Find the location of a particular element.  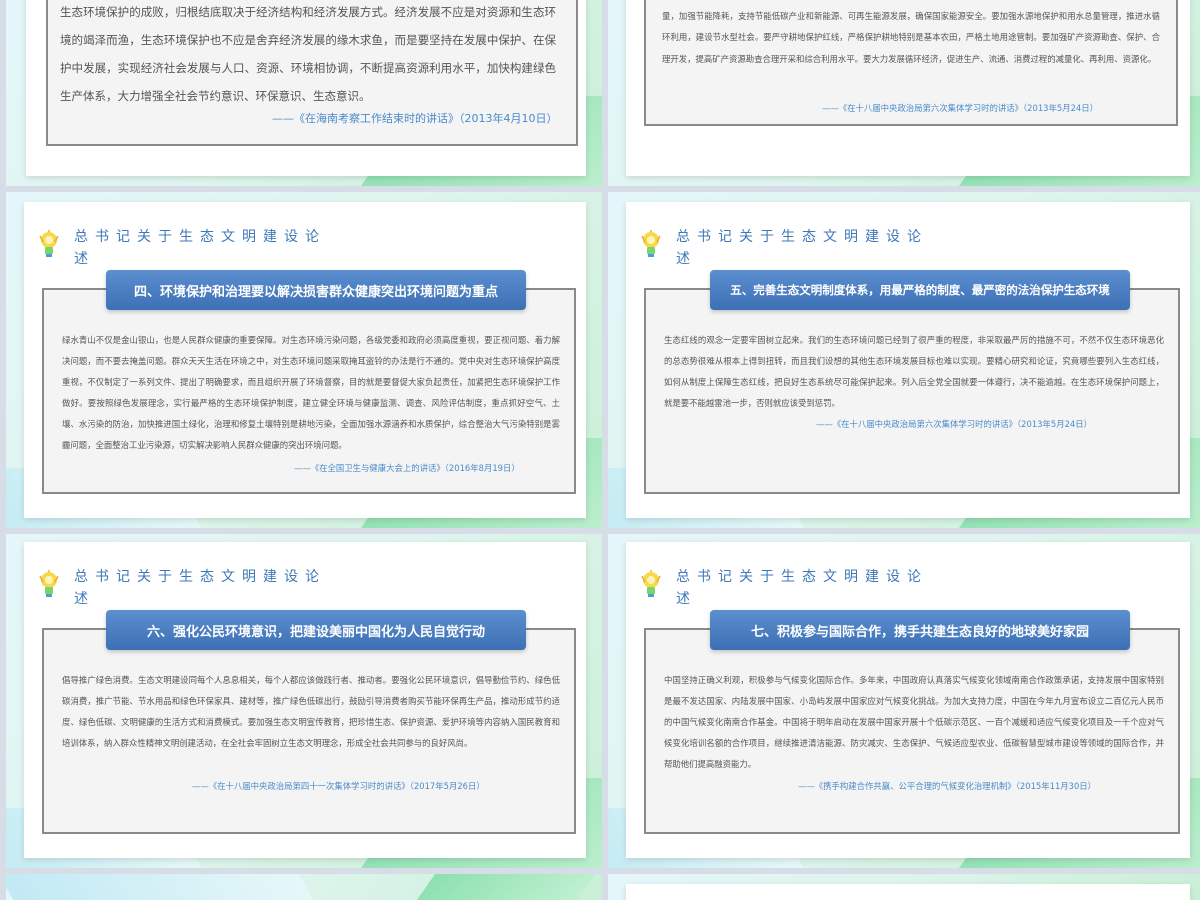

source-citation: ——《在全国卫生与健康大会上的讲话》（2016年8月19日） is located at coordinates (407, 468).